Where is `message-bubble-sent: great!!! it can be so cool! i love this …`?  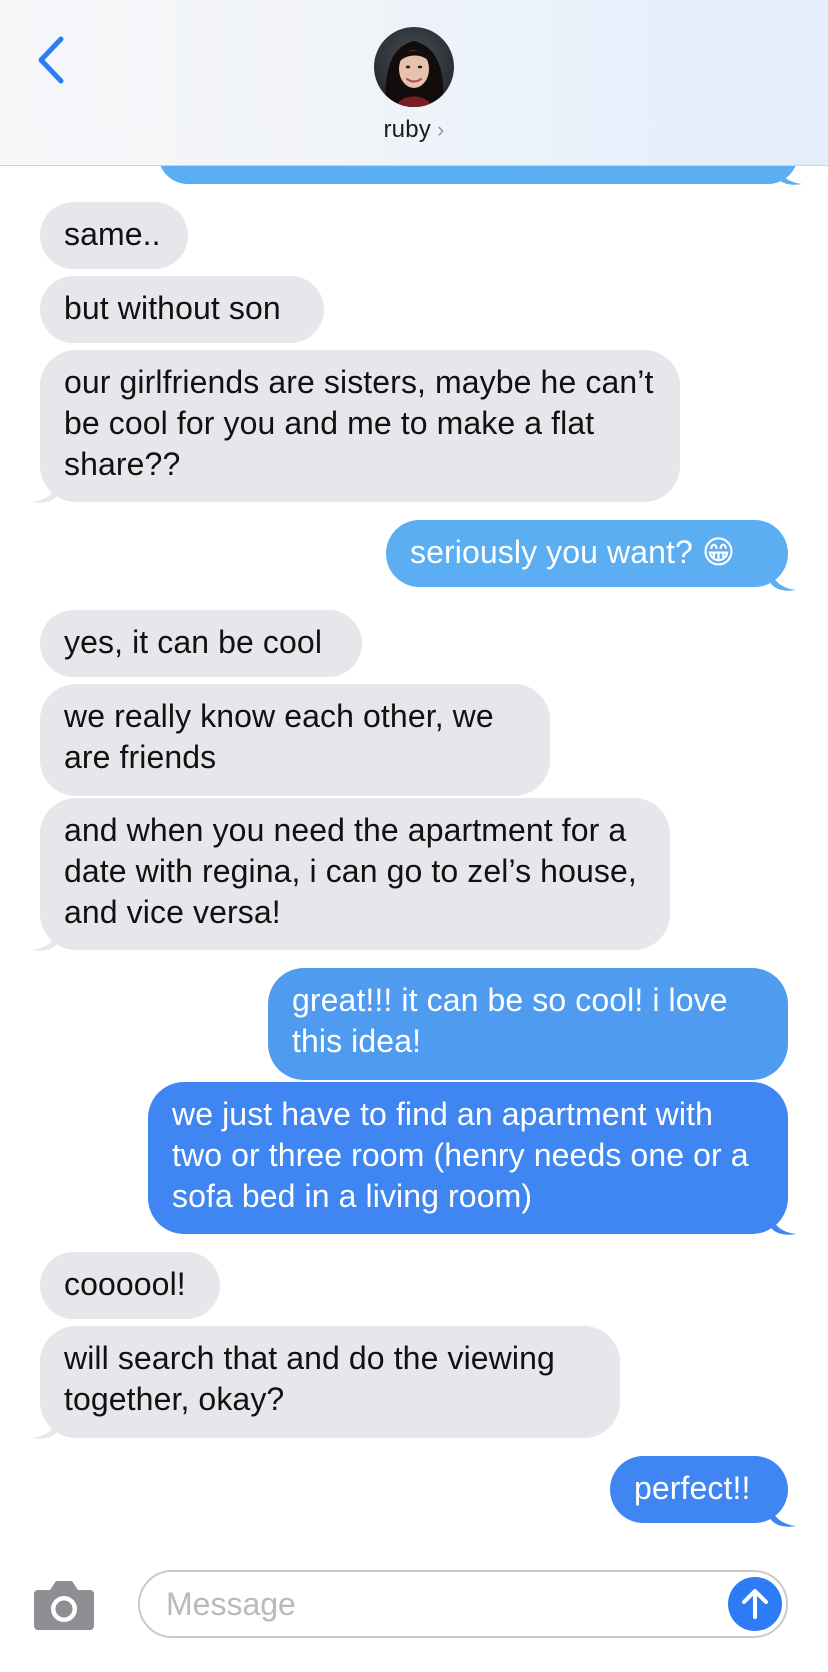 message-bubble-sent: great!!! it can be so cool! i love this … is located at coordinates (528, 1024).